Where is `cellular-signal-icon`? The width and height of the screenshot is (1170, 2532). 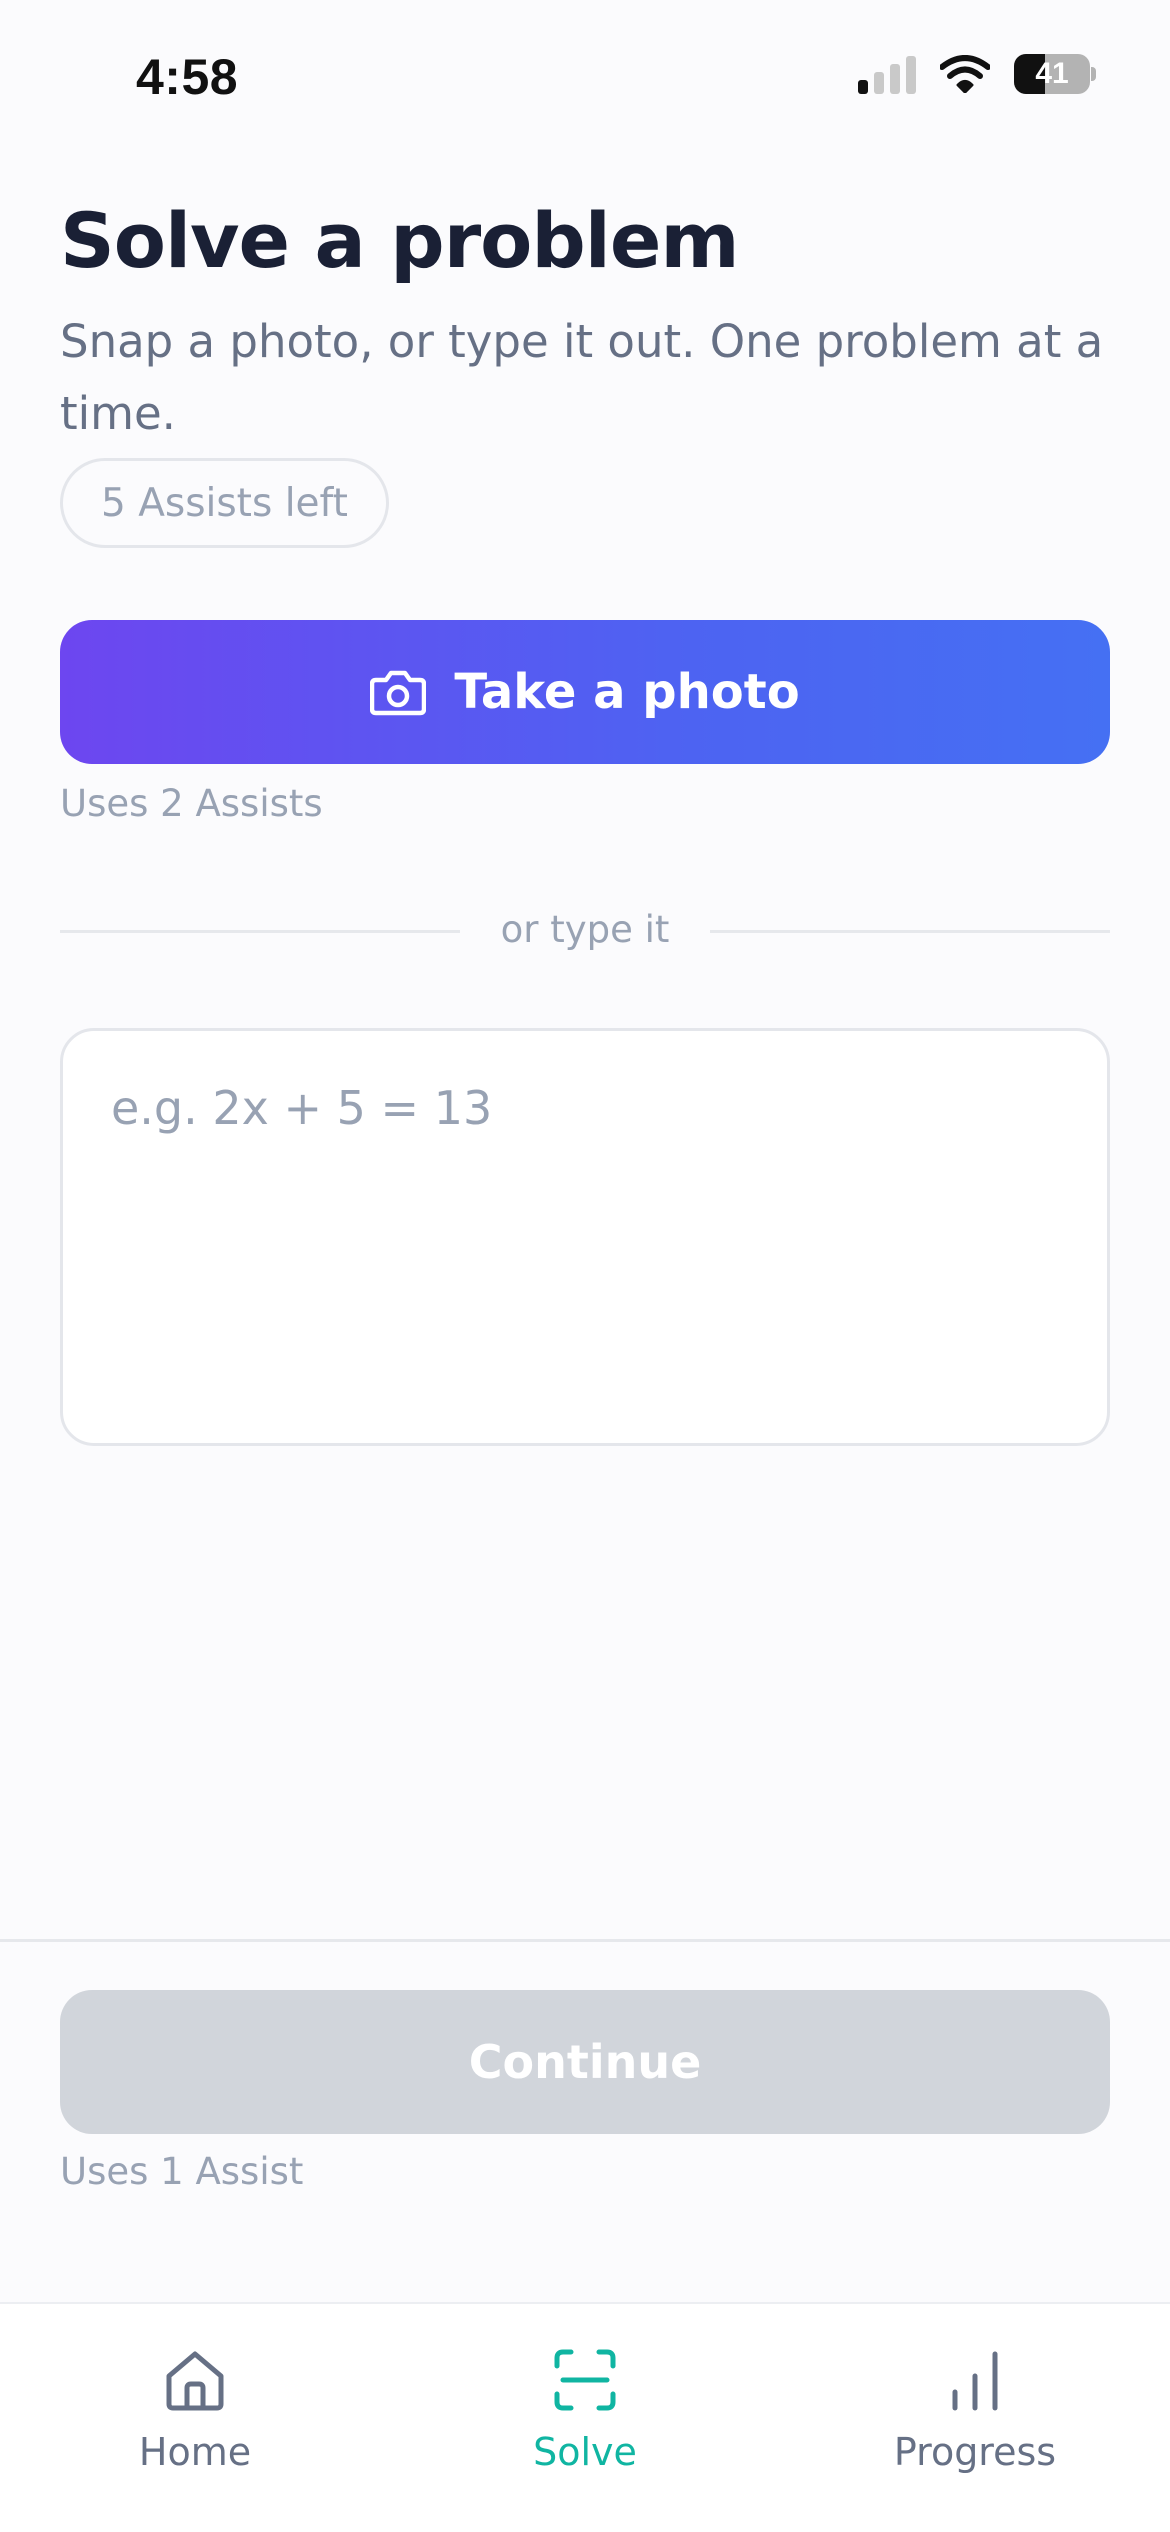
cellular-signal-icon is located at coordinates (887, 74).